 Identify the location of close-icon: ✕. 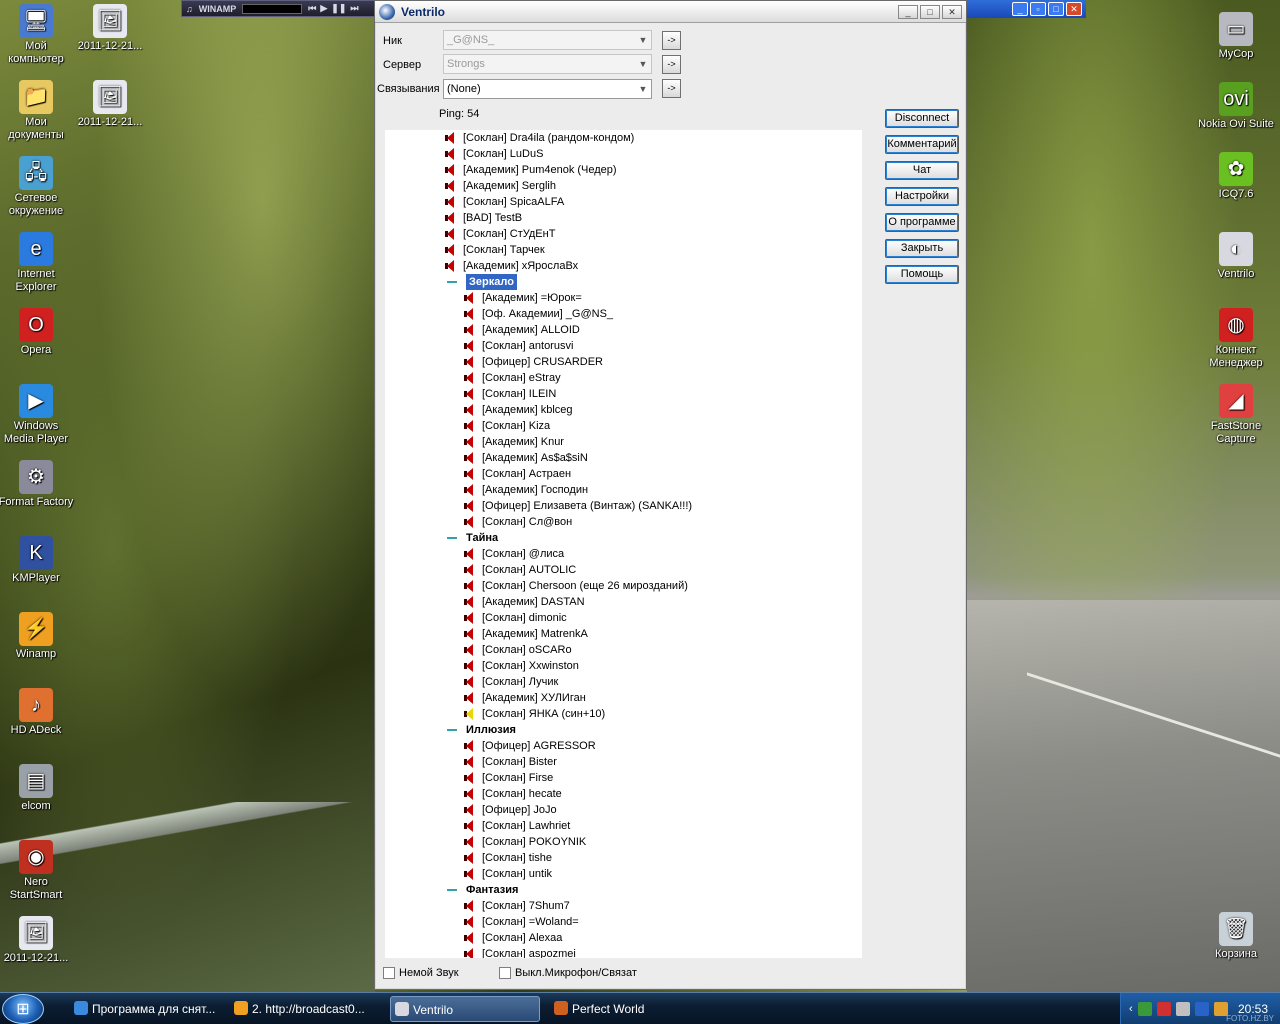
(952, 11).